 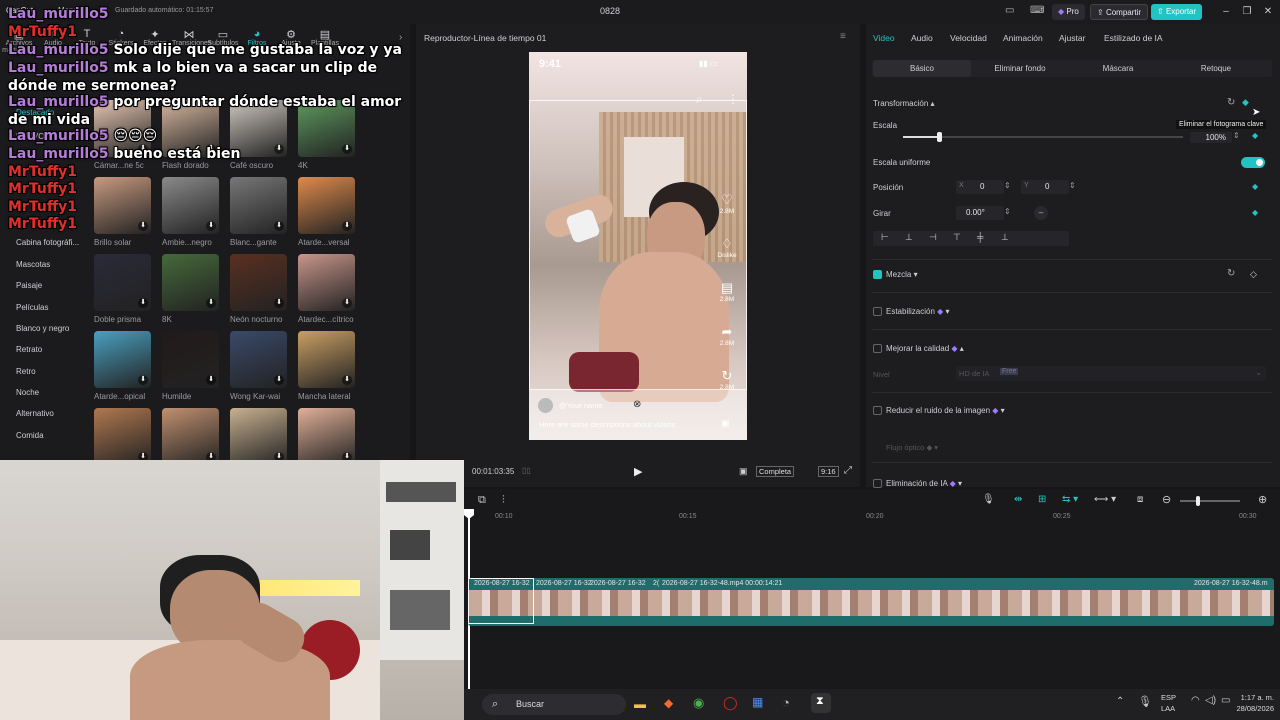 I want to click on position-y-field: Y 0, so click(x=1045, y=187).